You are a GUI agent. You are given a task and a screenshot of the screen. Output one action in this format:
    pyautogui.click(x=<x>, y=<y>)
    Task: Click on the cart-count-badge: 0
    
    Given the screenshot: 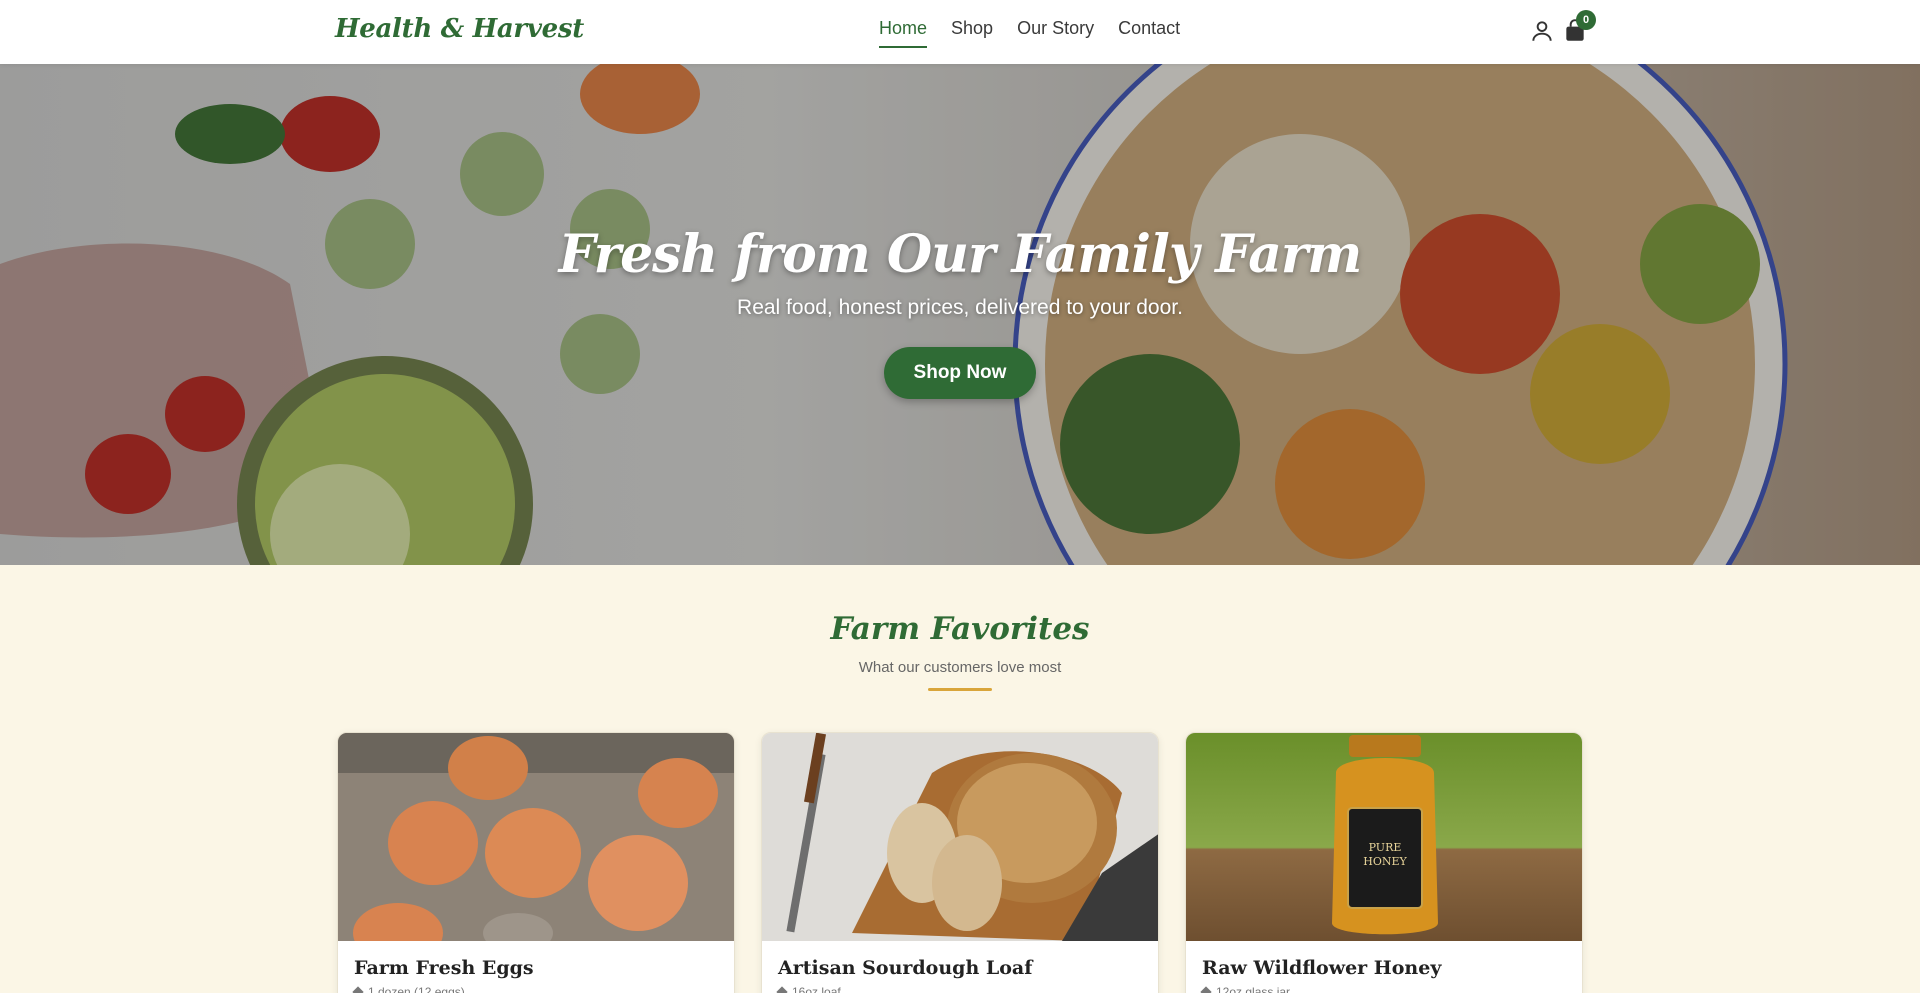 What is the action you would take?
    pyautogui.click(x=1586, y=20)
    